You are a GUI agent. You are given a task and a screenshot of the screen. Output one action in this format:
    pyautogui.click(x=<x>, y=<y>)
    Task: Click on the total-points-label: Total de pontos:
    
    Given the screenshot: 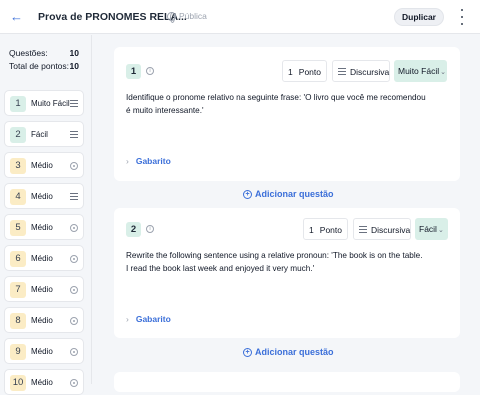 What is the action you would take?
    pyautogui.click(x=39, y=66)
    